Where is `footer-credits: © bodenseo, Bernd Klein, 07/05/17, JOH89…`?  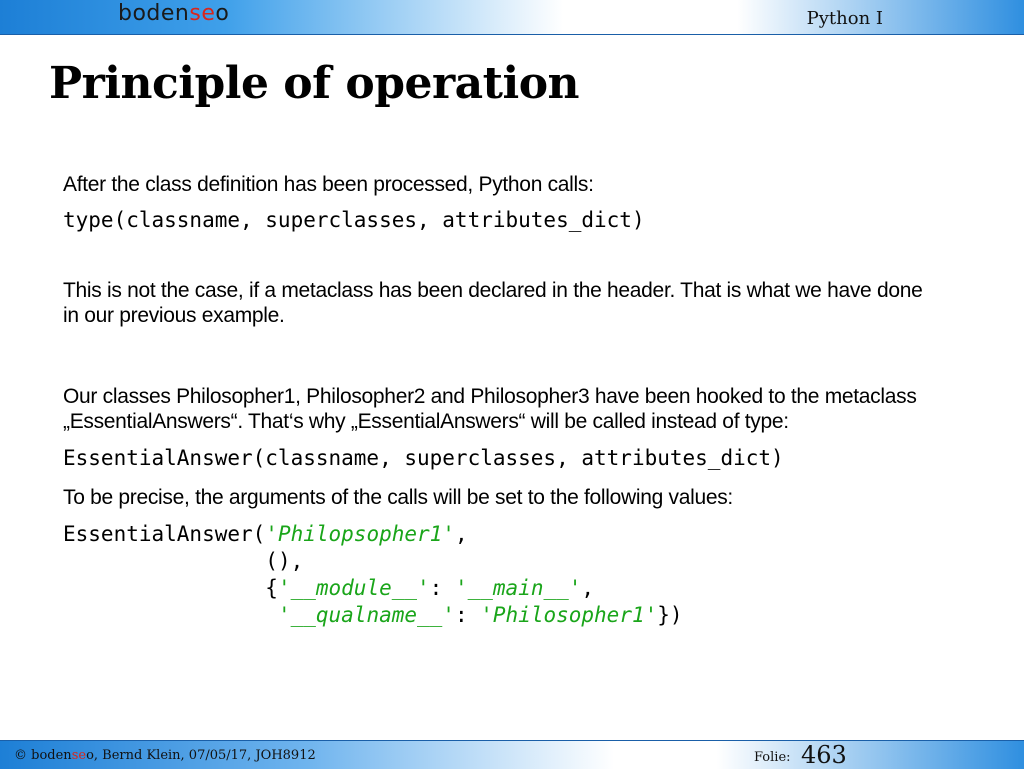
footer-credits: © bodenseo, Bernd Klein, 07/05/17, JOH89… is located at coordinates (165, 755).